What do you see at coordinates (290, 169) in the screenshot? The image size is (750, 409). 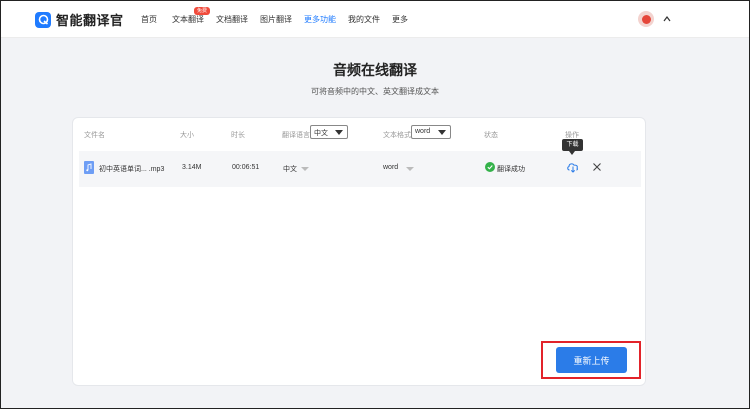 I see `row-language: 中文` at bounding box center [290, 169].